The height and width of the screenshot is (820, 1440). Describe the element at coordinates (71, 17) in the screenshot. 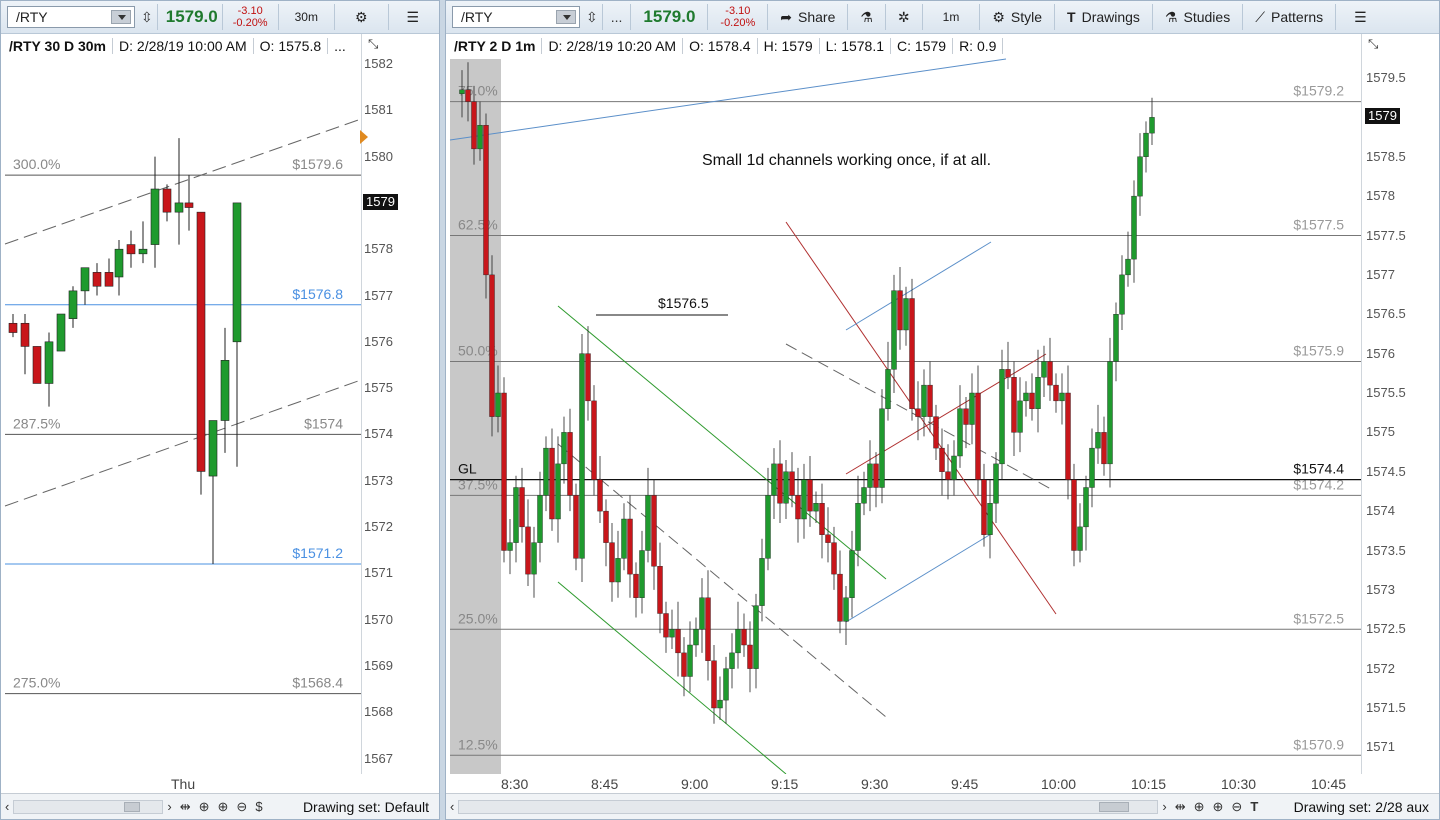

I see `left-symbol-selector: /RTY` at that location.